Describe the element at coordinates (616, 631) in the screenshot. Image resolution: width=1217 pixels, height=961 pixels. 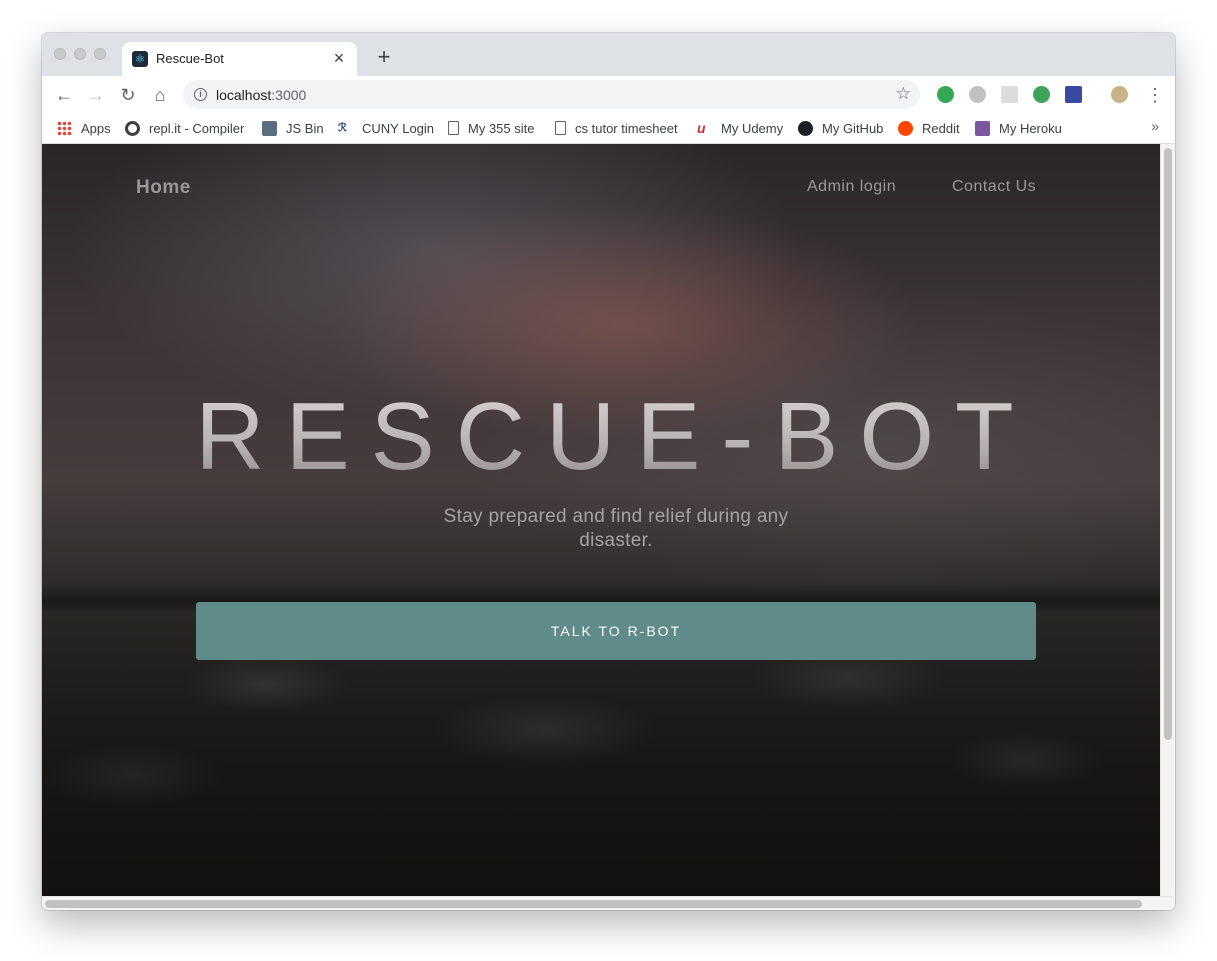
I see `talk-to-rbot-button: TALK TO R-BOT` at that location.